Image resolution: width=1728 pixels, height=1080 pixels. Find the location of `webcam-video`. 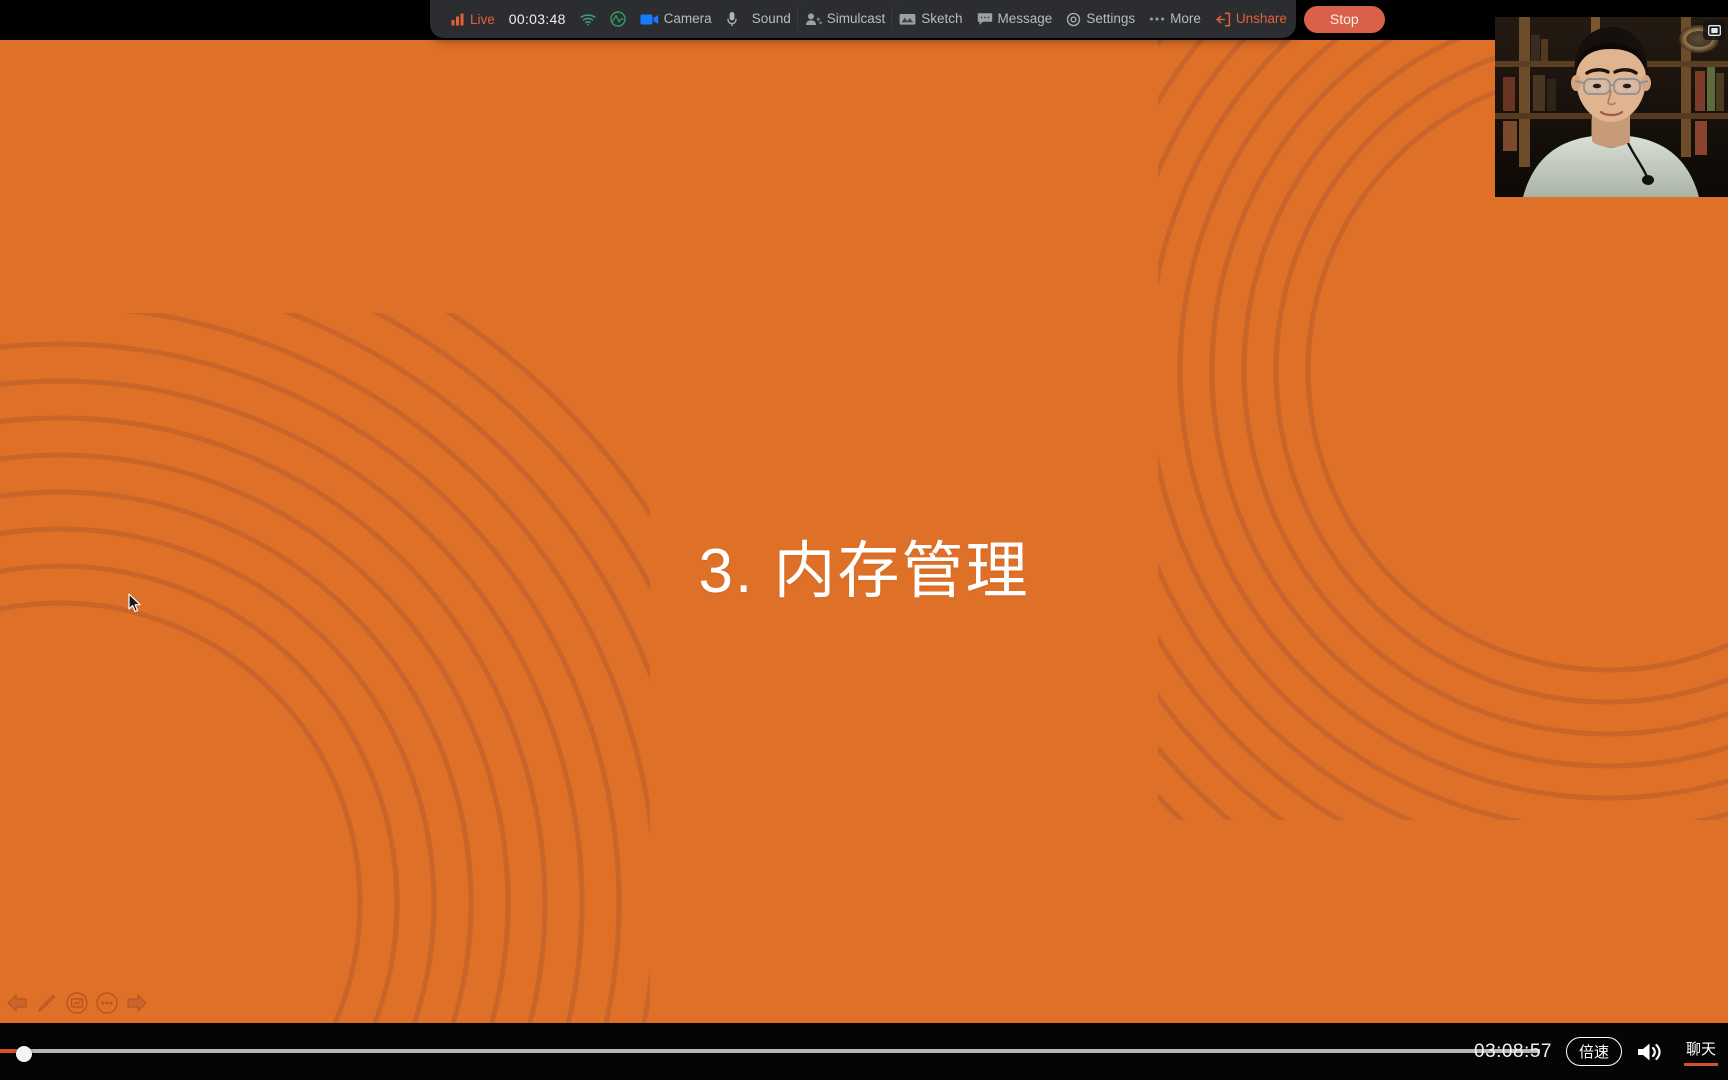

webcam-video is located at coordinates (1611, 107).